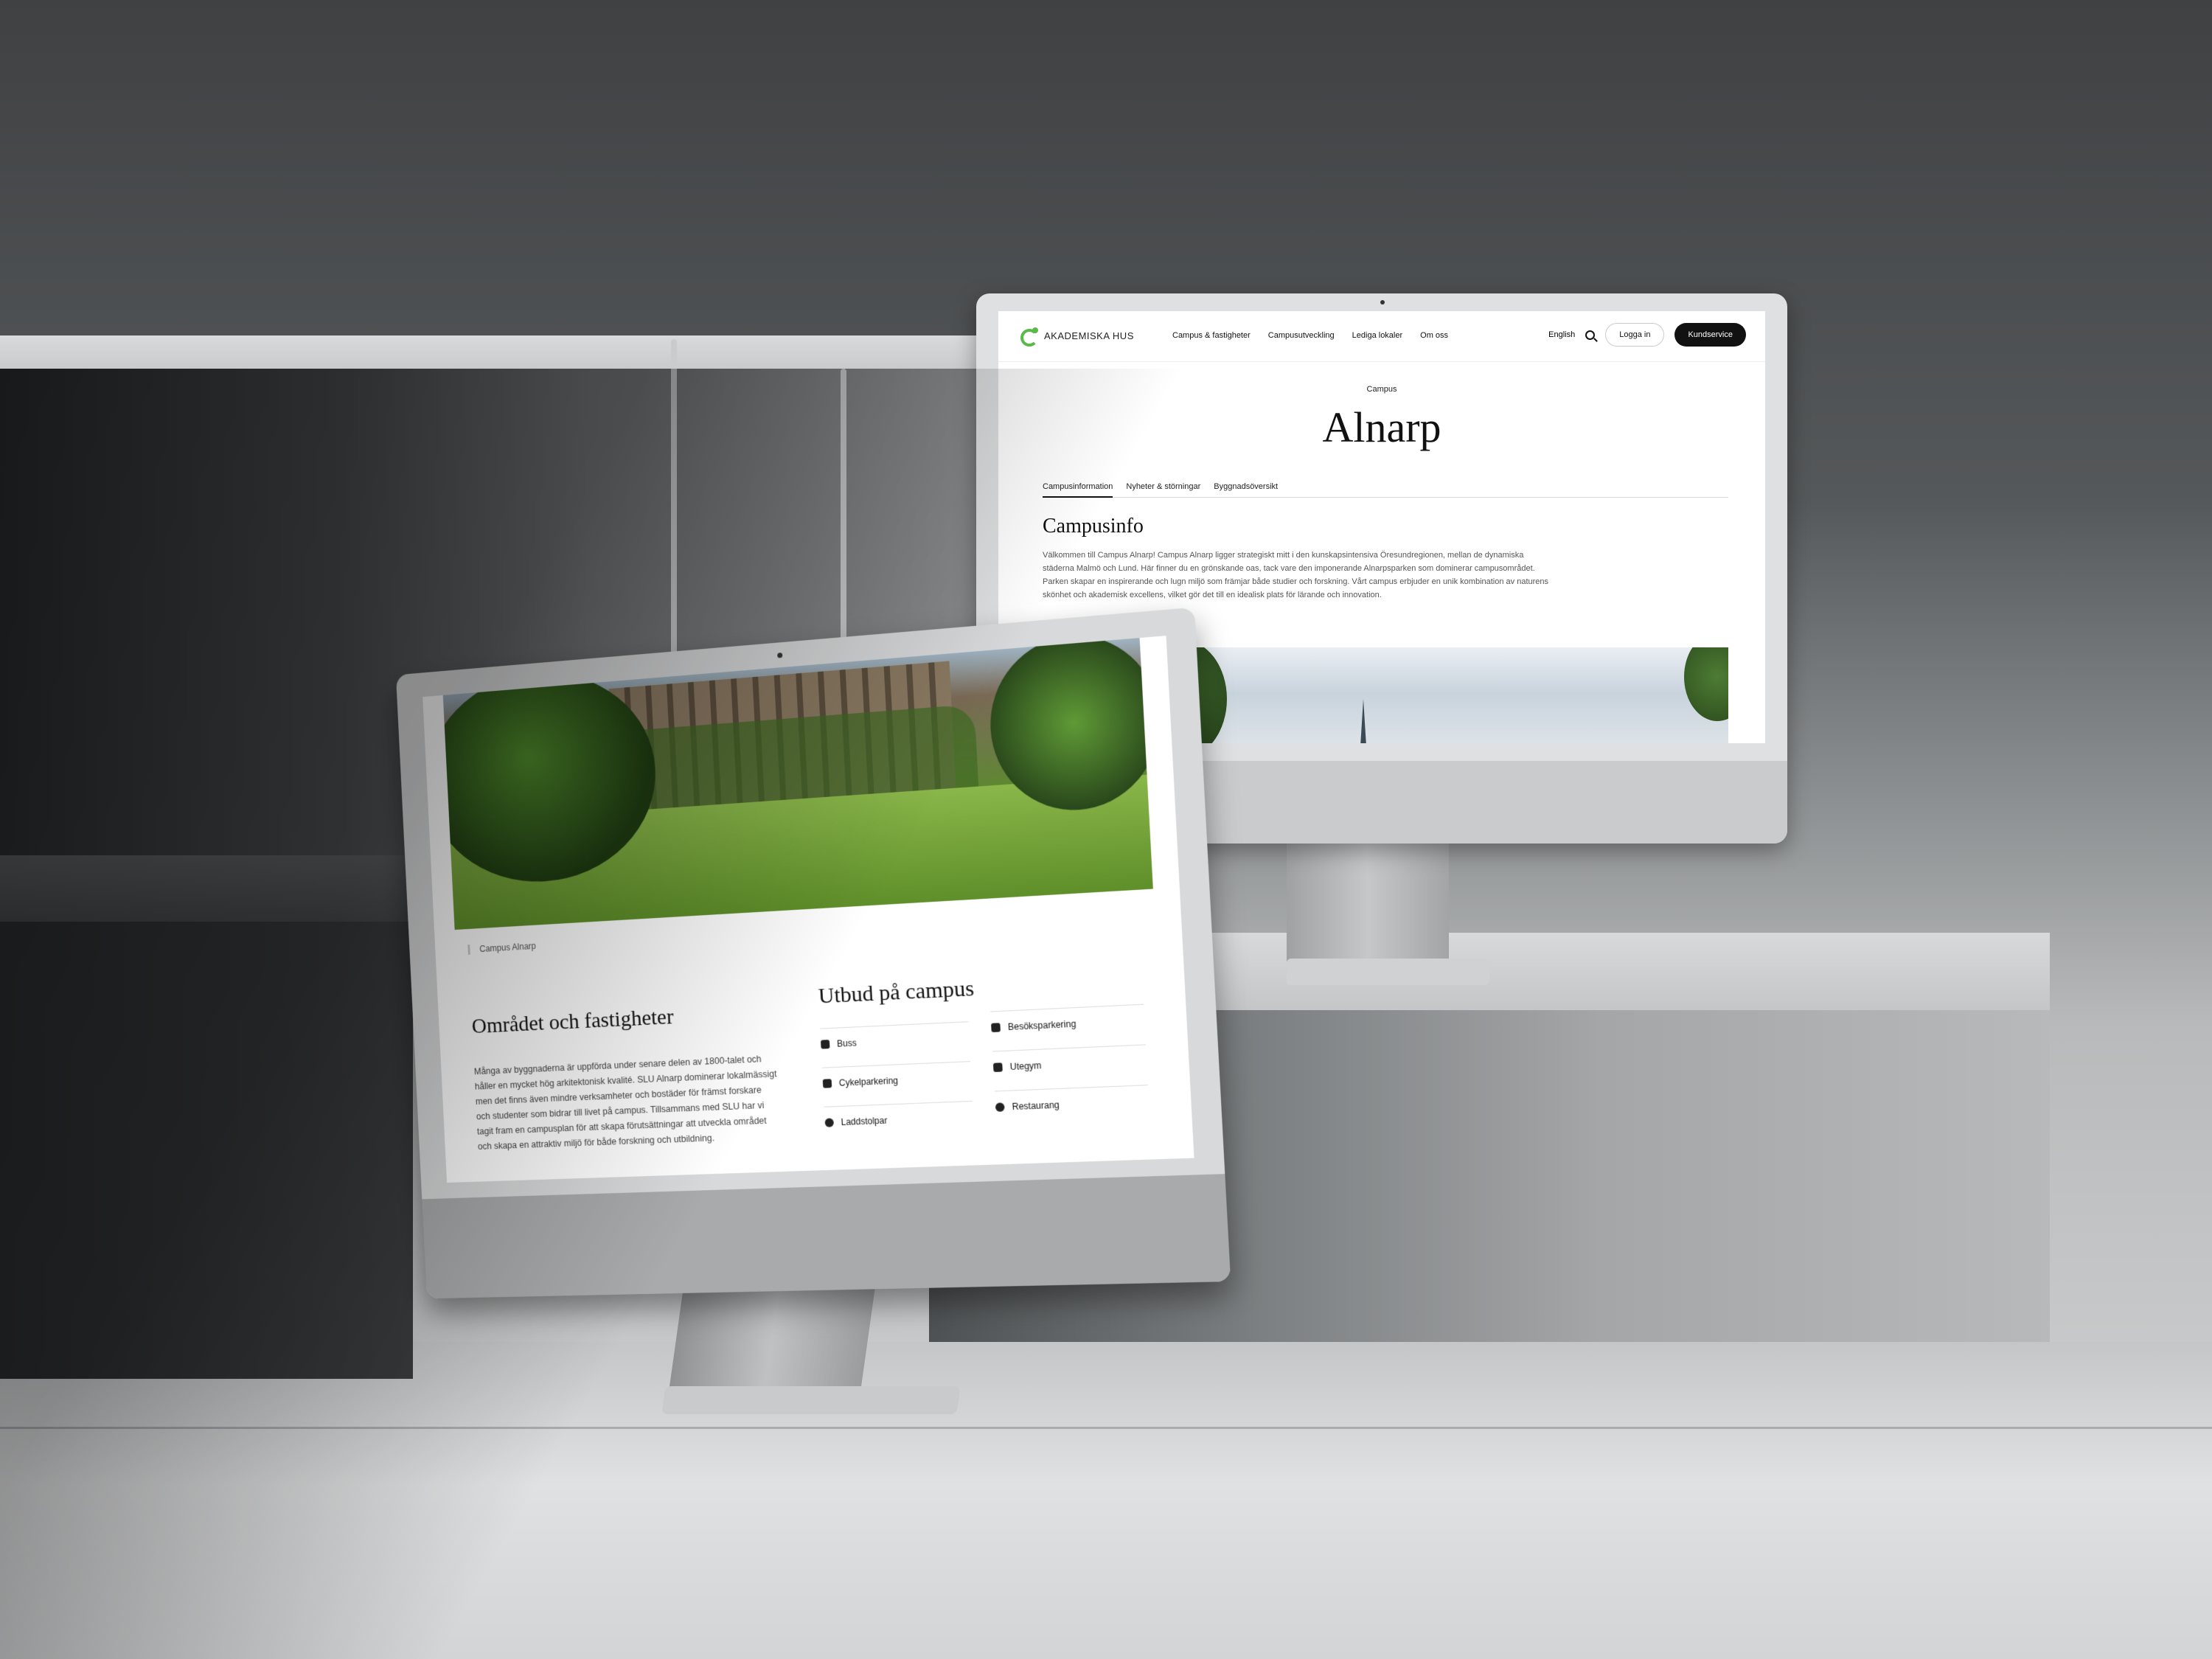 The height and width of the screenshot is (1659, 2212). I want to click on bus-icon, so click(825, 1044).